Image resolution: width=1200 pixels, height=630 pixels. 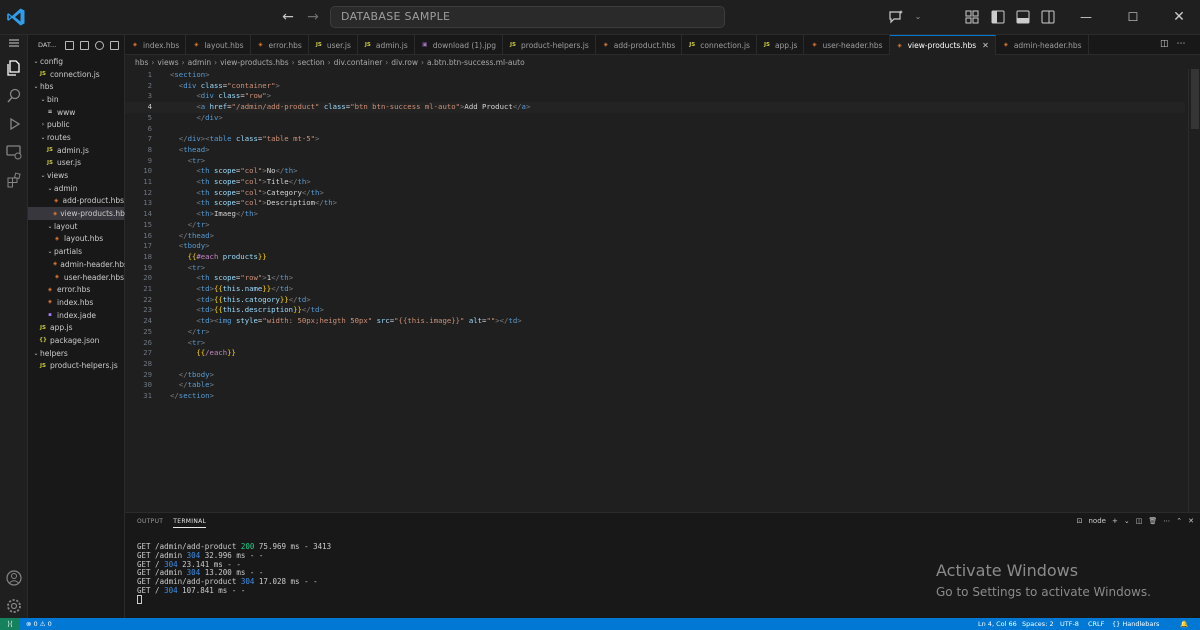 I want to click on breadcrumb-segment: views, so click(x=167, y=62).